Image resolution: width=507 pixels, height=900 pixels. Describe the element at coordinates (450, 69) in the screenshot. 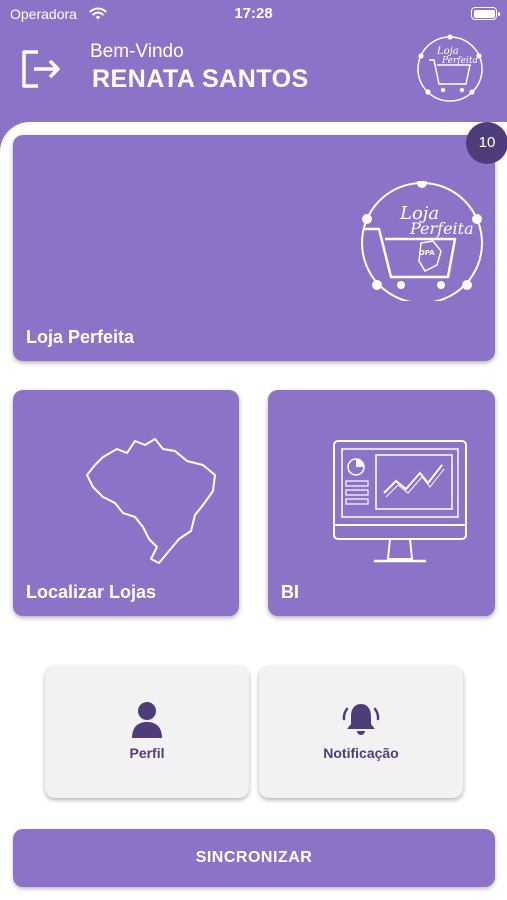

I see `loja-perfeita-logo: Loja Perfeita` at that location.